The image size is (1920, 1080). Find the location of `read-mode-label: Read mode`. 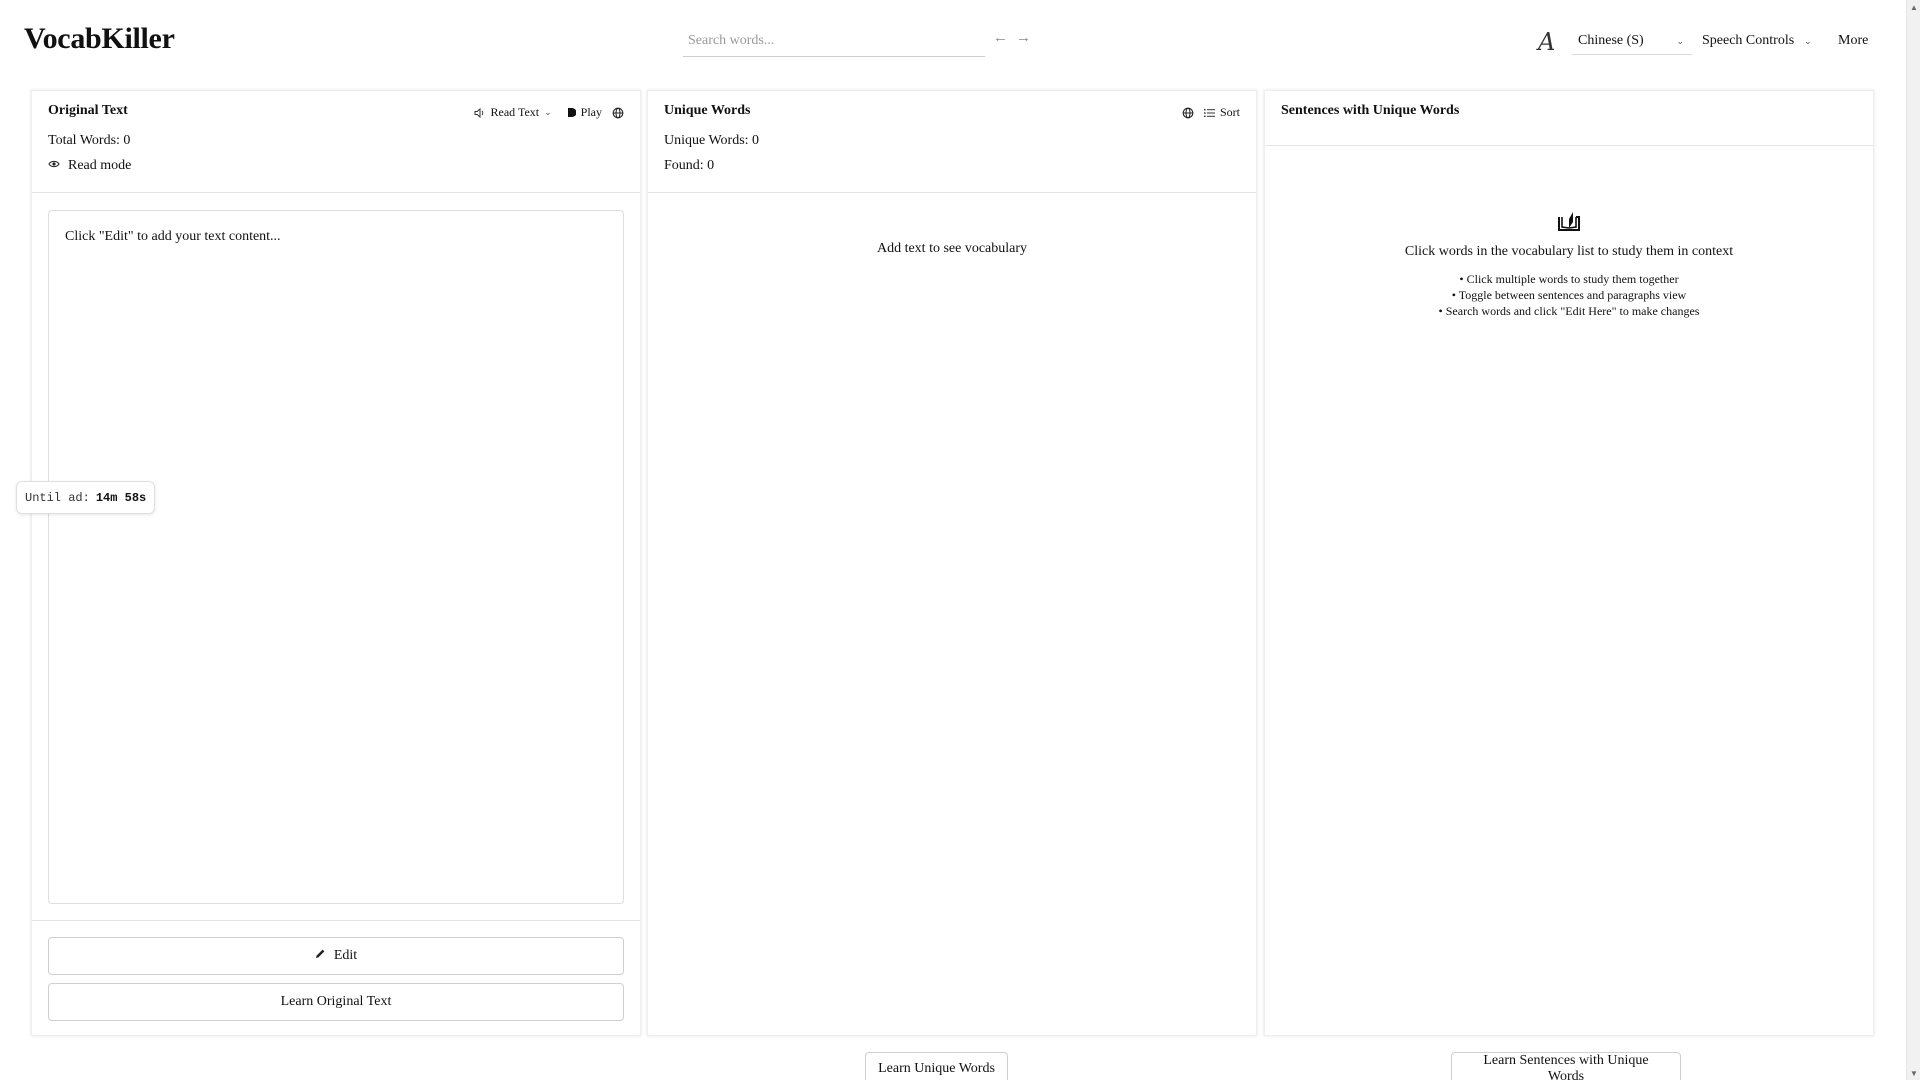

read-mode-label: Read mode is located at coordinates (100, 165).